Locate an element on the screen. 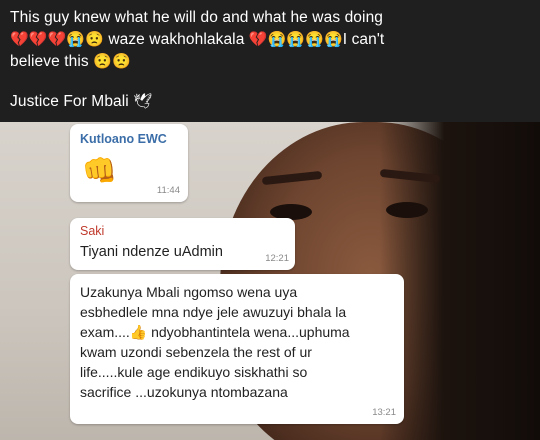 The width and height of the screenshot is (540, 440). message-line: sacrifice ...uzokunya ntombazana is located at coordinates (184, 392).